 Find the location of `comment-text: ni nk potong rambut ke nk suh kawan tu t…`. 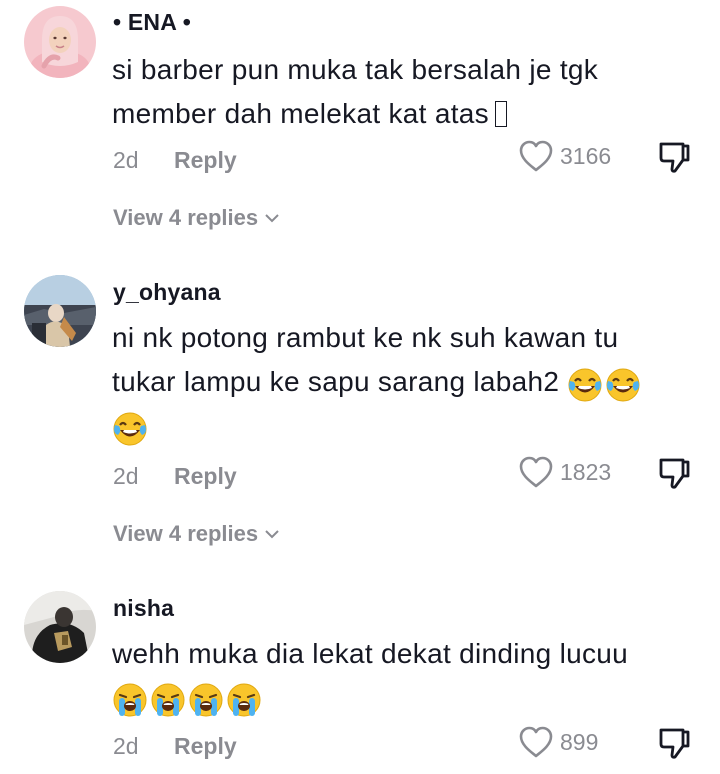

comment-text: ni nk potong rambut ke nk suh kawan tu t… is located at coordinates (407, 383).